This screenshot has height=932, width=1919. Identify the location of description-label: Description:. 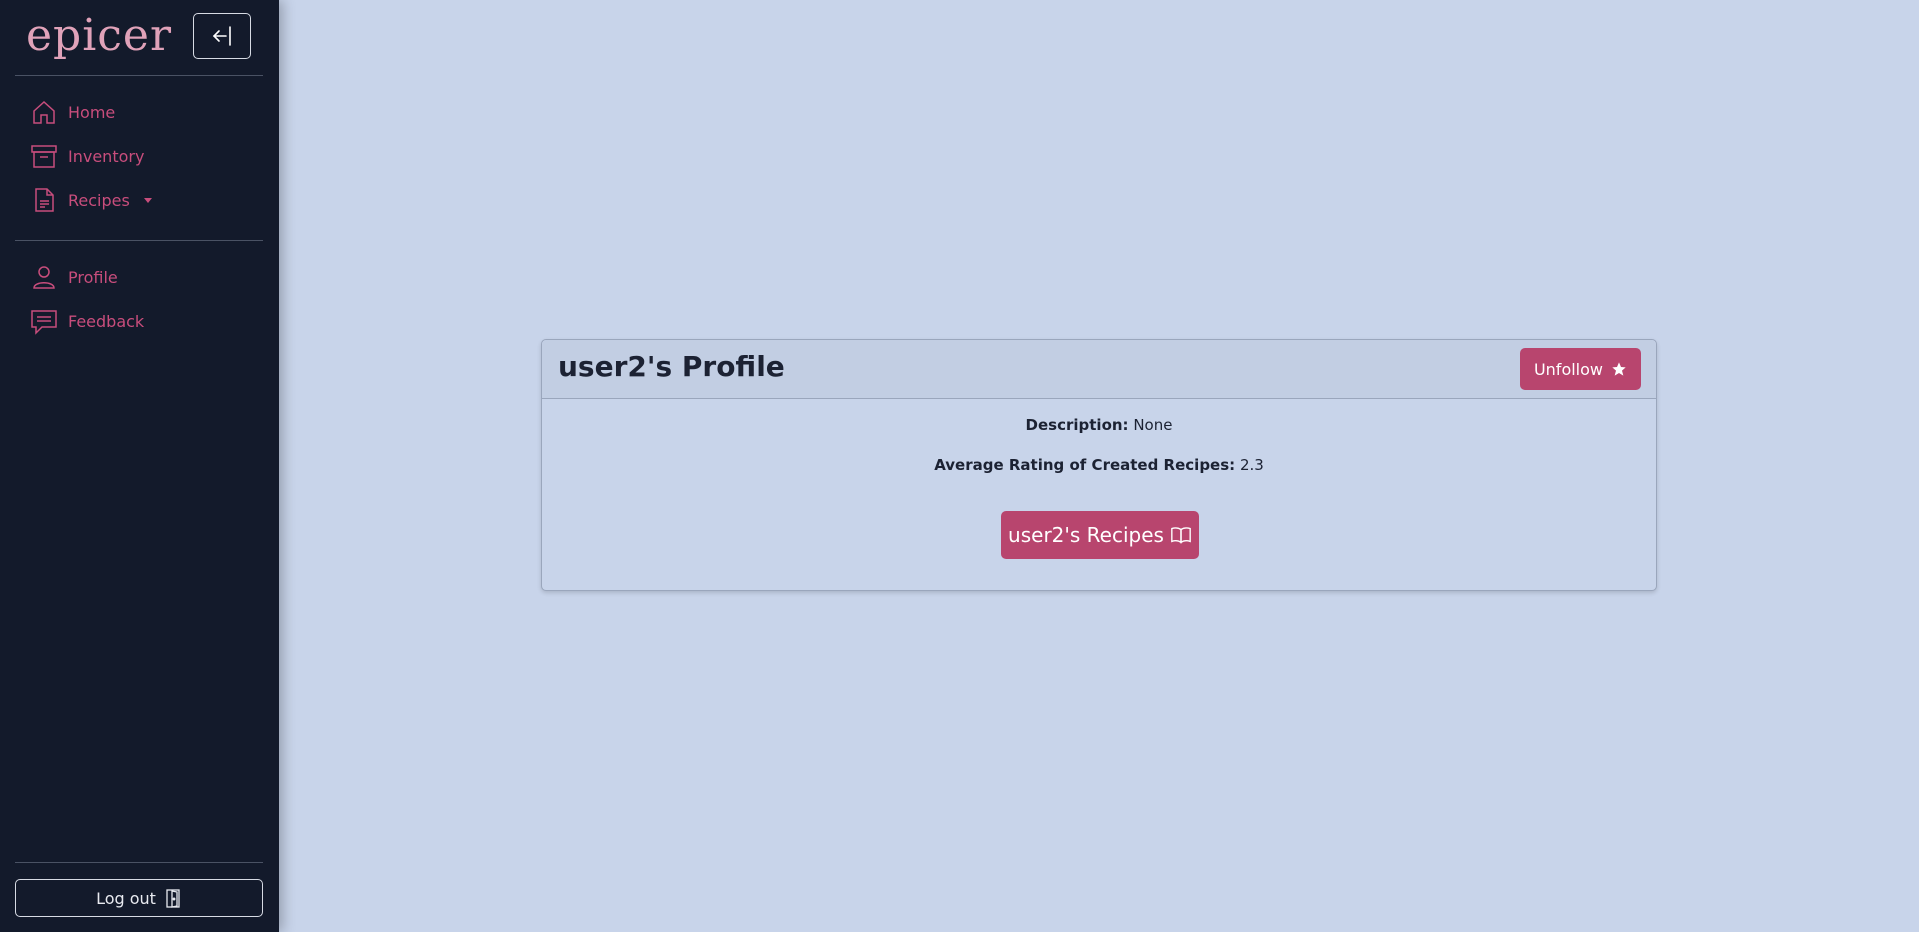
(1077, 425).